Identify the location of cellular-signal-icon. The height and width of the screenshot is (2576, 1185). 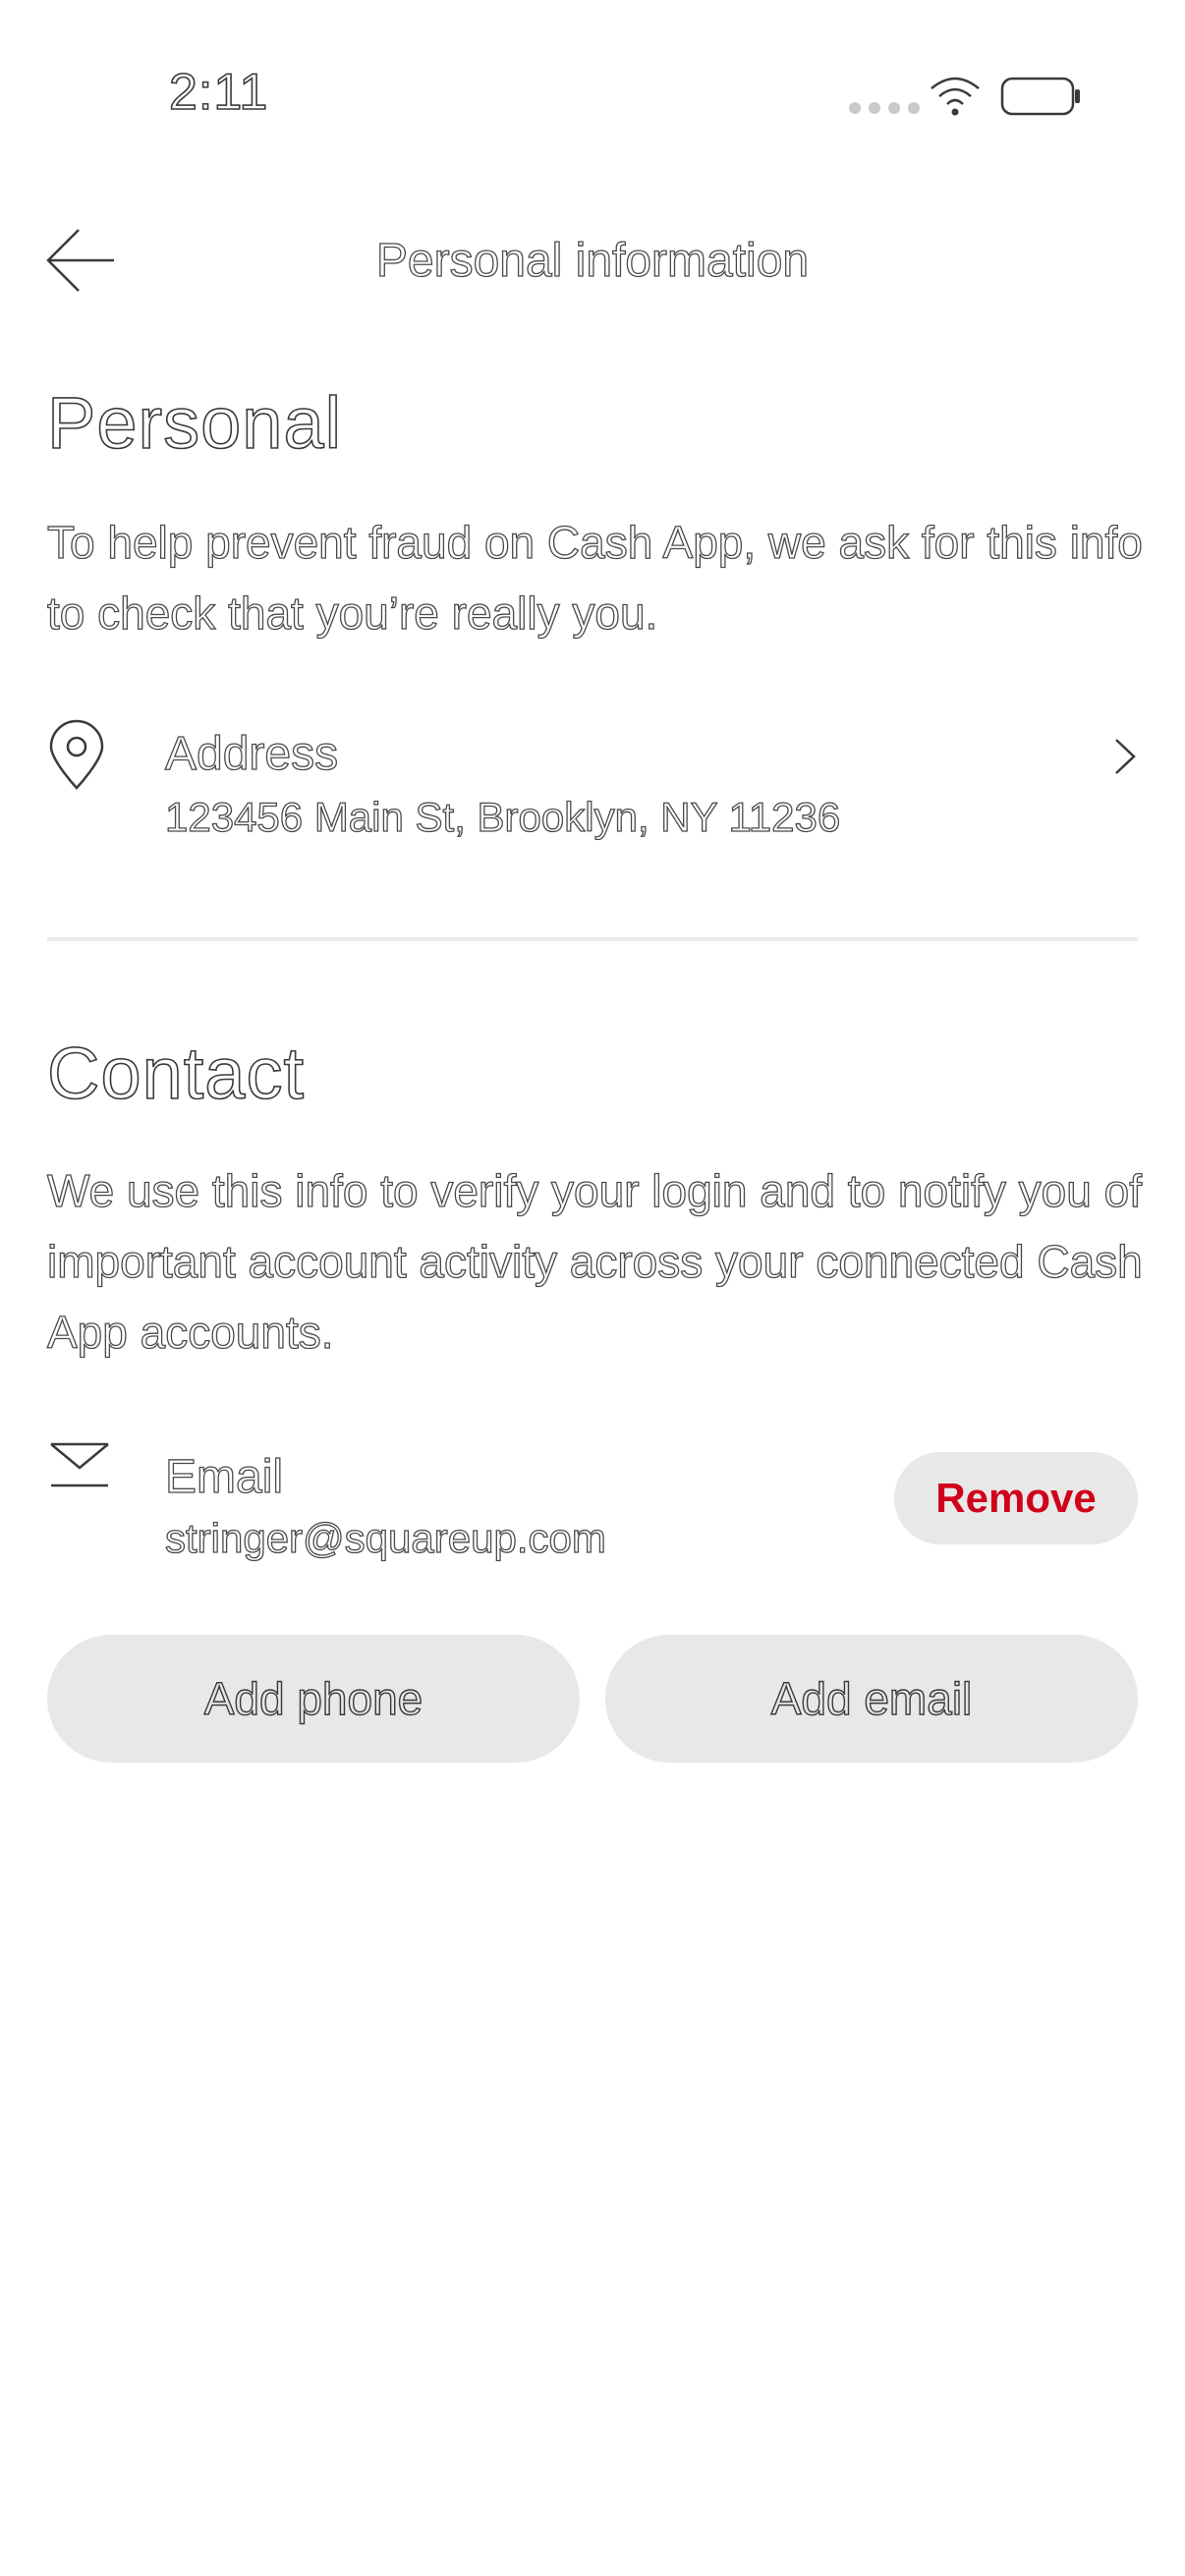
(885, 108).